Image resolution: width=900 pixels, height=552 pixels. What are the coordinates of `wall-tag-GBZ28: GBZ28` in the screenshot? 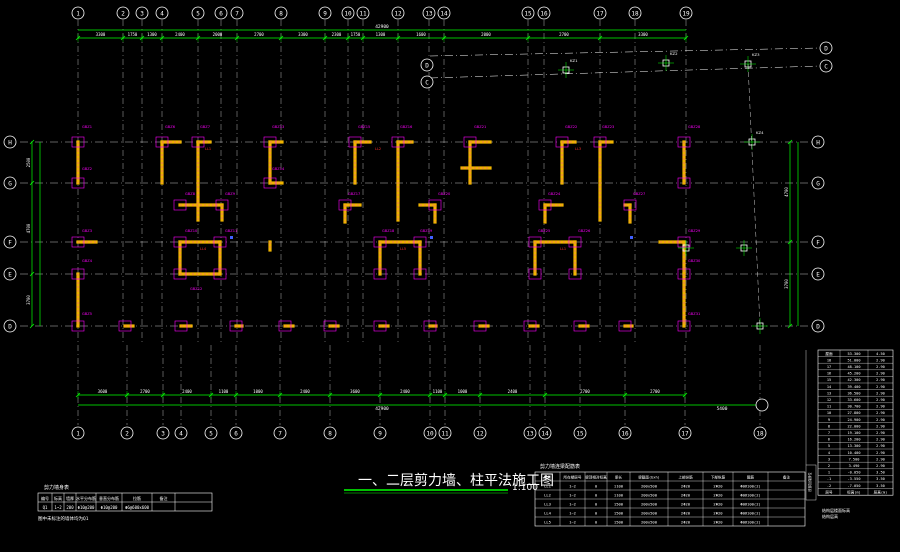 It's located at (694, 127).